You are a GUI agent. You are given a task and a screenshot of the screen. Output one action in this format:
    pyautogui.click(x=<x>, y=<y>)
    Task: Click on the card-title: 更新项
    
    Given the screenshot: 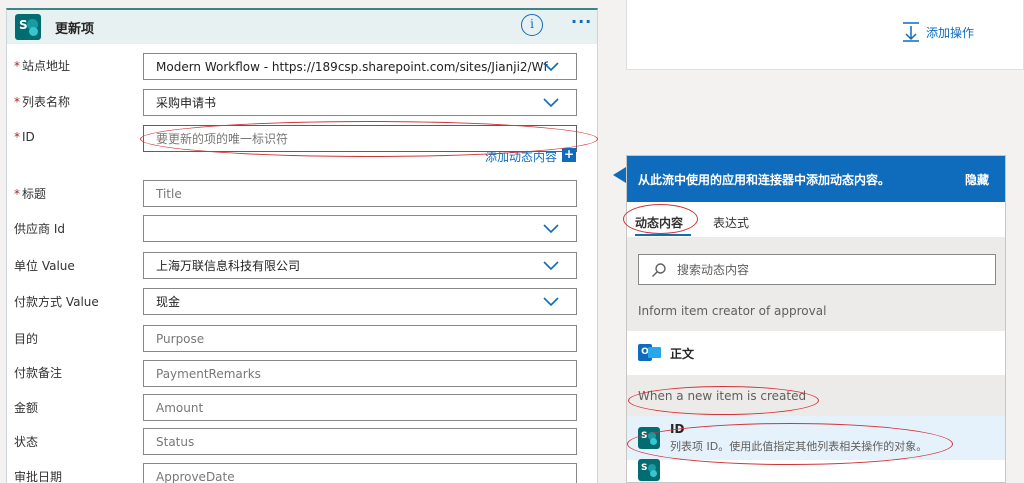 What is the action you would take?
    pyautogui.click(x=75, y=29)
    